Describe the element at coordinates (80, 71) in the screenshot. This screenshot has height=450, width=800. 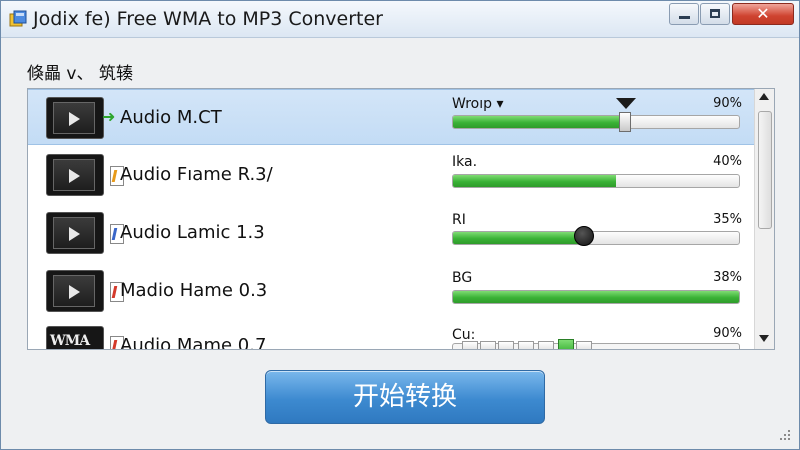
I see `menu-item: 倏畾 v、 筑辏` at that location.